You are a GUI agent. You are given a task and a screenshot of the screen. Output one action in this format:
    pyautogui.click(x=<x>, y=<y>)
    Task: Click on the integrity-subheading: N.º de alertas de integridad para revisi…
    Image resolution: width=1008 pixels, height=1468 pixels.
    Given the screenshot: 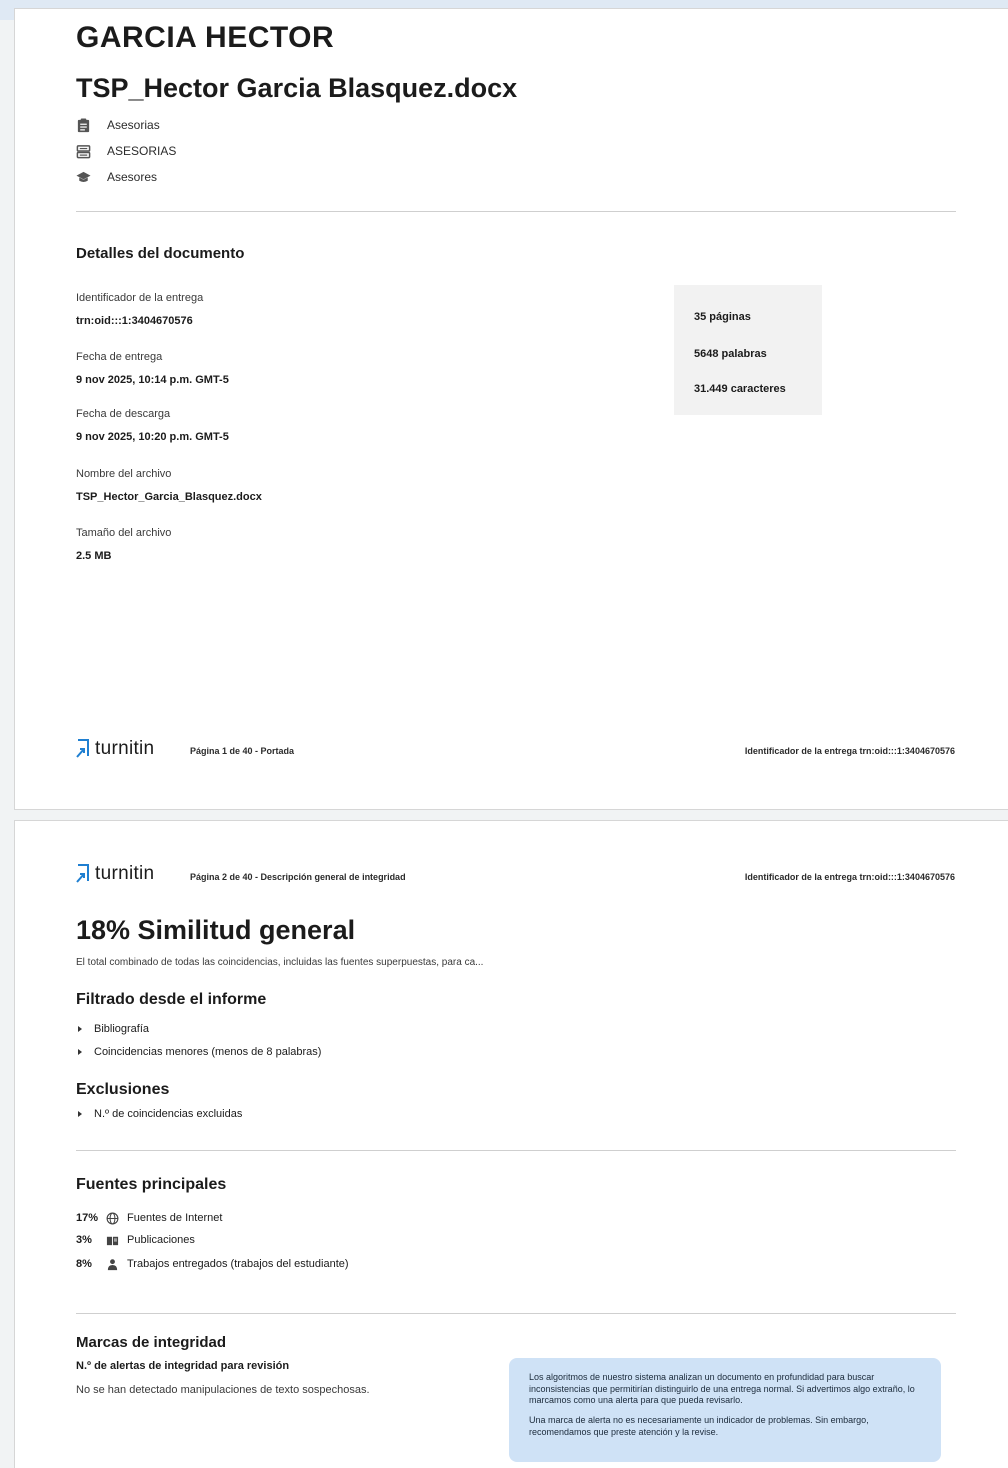 What is the action you would take?
    pyautogui.click(x=183, y=1366)
    